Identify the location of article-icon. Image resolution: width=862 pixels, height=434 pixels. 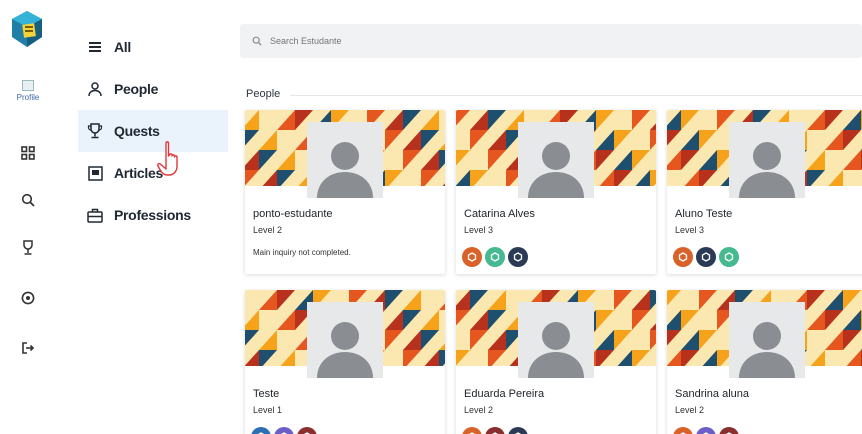
(95, 173).